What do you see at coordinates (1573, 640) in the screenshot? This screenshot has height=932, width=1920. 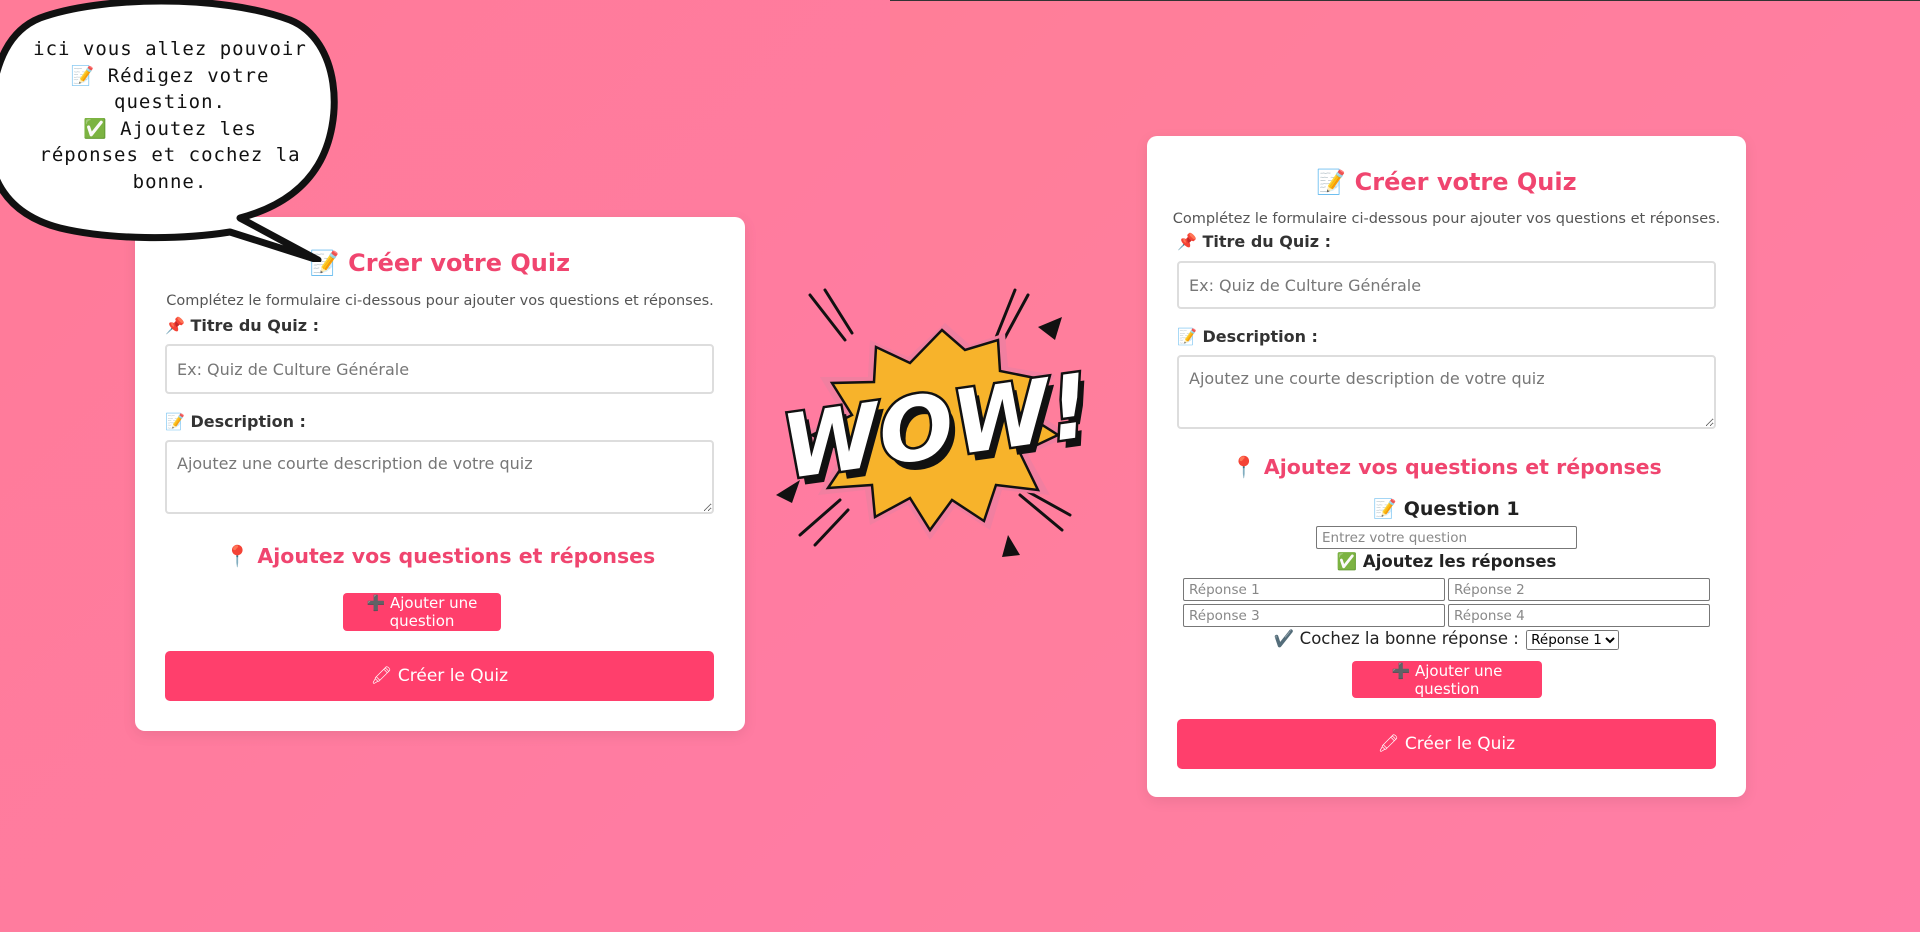 I see `correct-answer-select: Réponse 1 Réponse 2 Réponse 3 Réponse 4` at bounding box center [1573, 640].